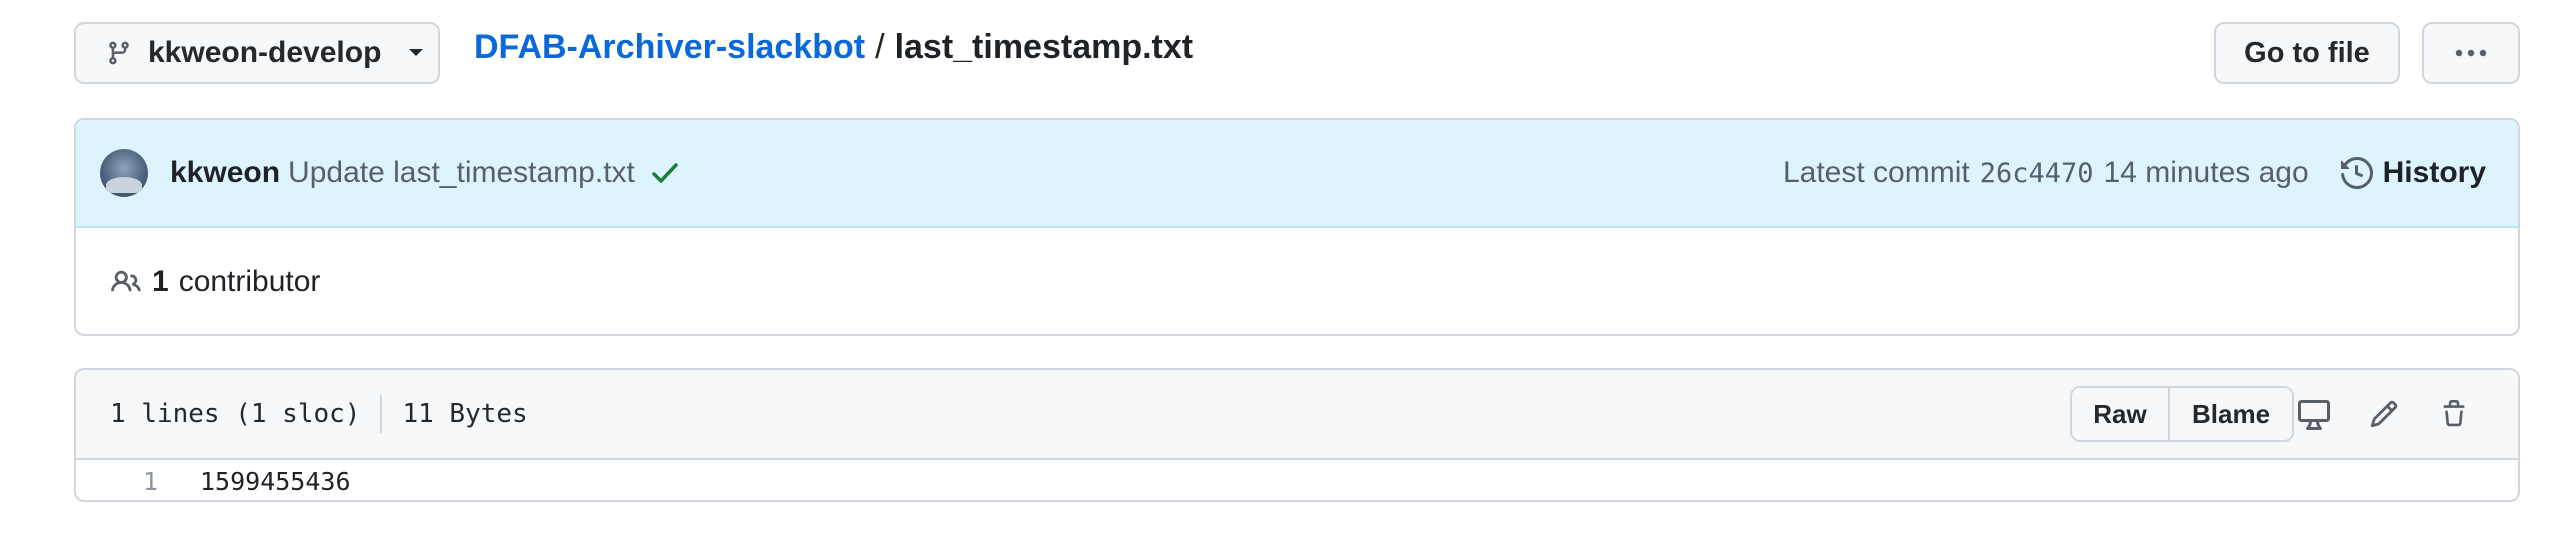  What do you see at coordinates (265, 52) in the screenshot?
I see `branch-name: kkweon-develop` at bounding box center [265, 52].